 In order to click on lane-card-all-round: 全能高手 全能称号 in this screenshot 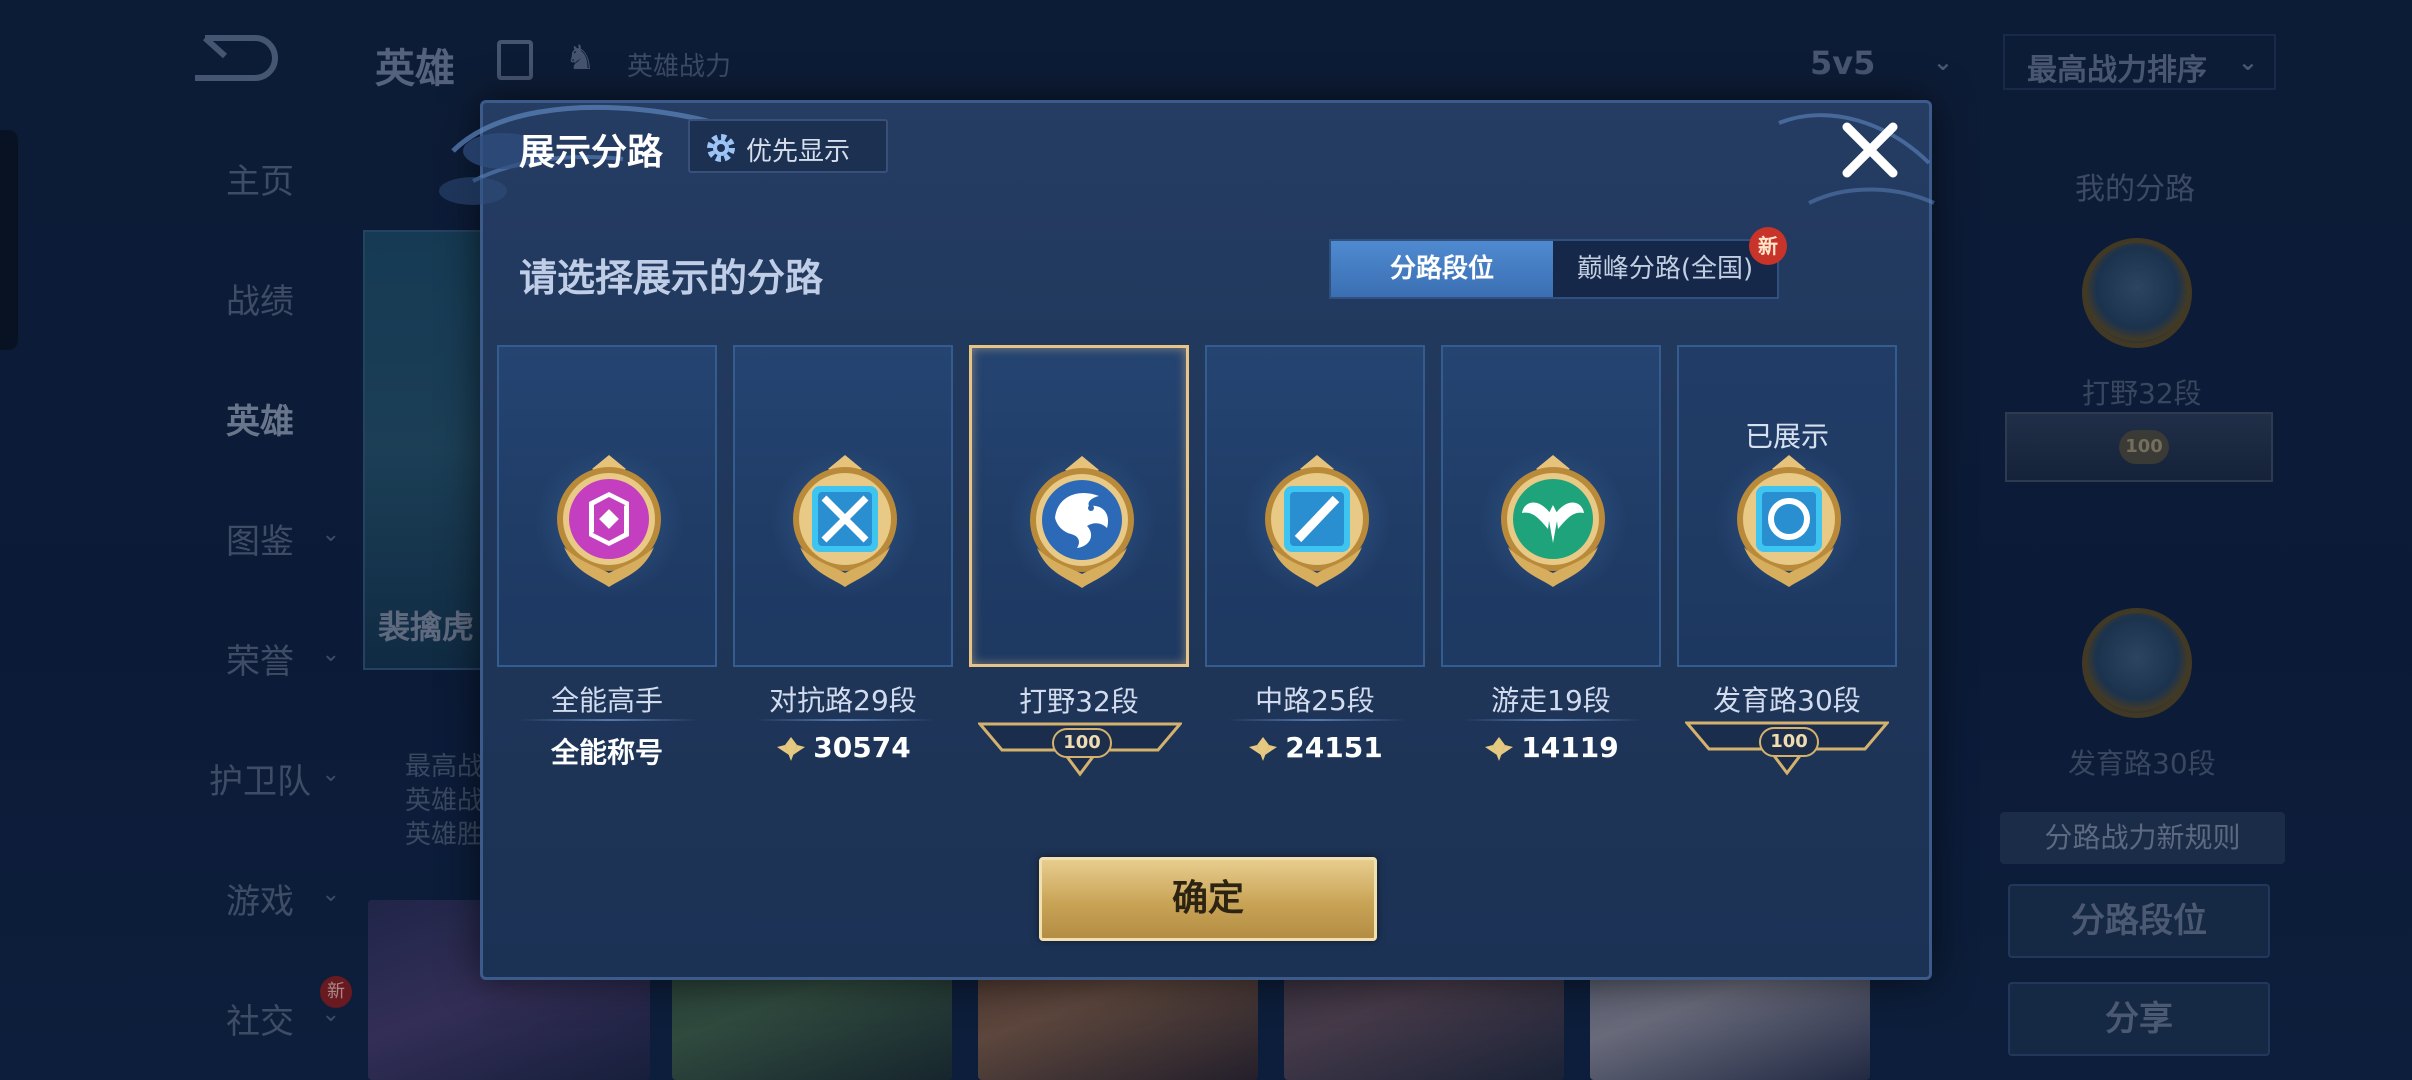, I will do `click(607, 557)`.